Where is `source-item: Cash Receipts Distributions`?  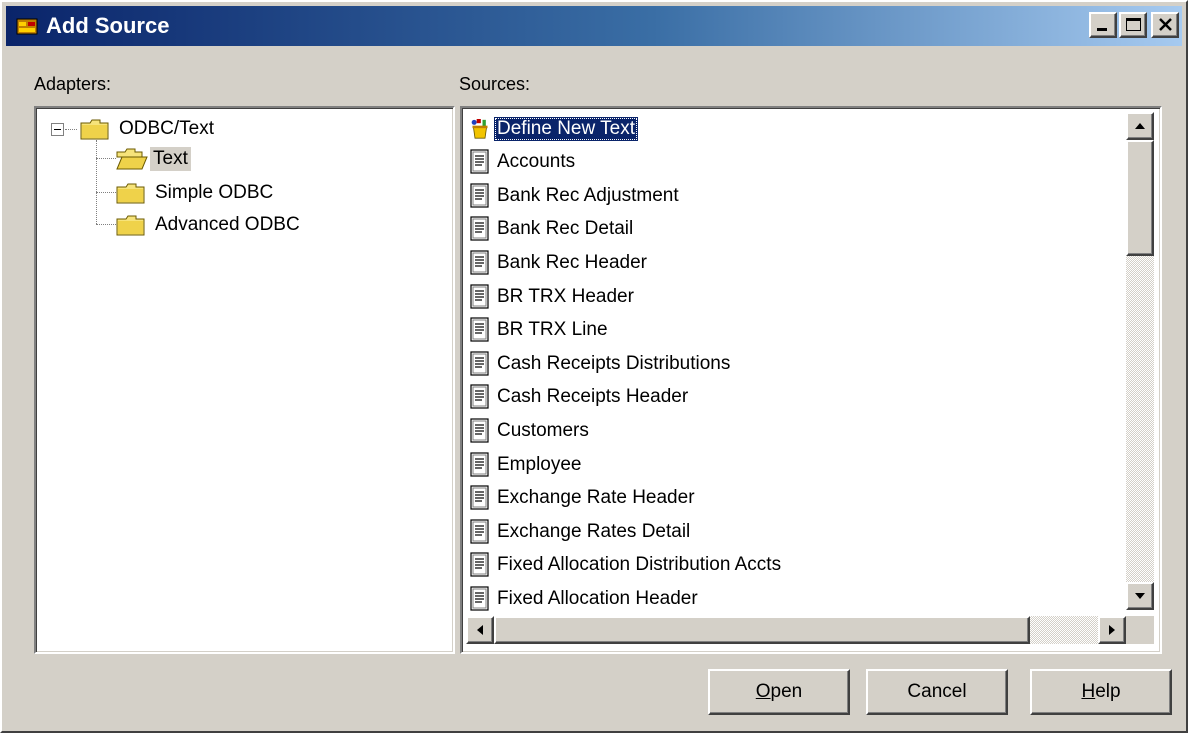 source-item: Cash Receipts Distributions is located at coordinates (601, 363).